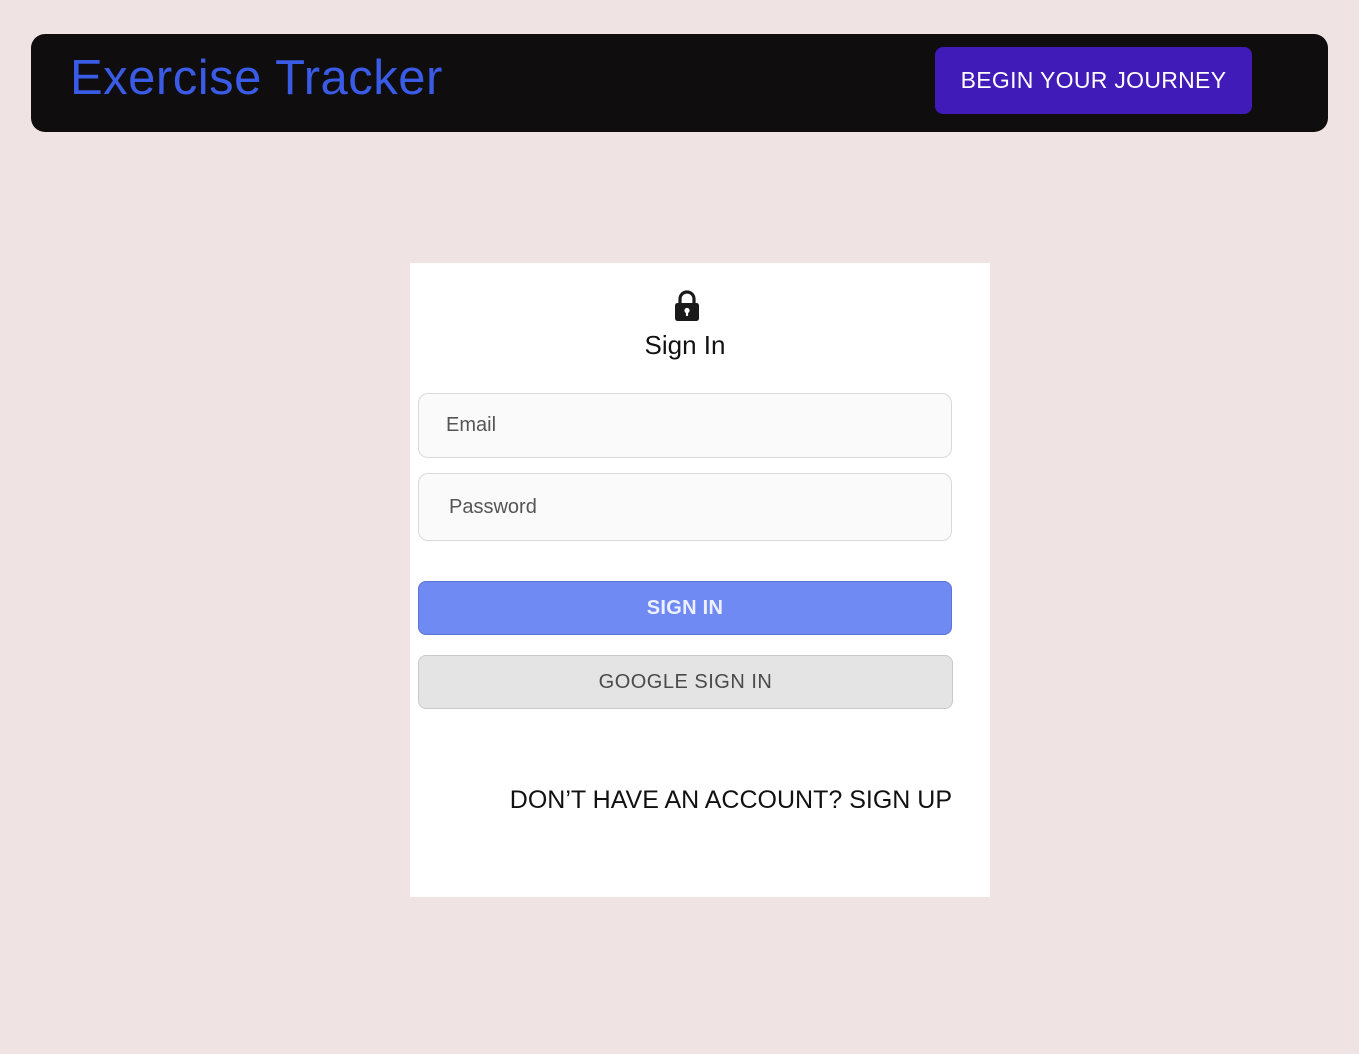  Describe the element at coordinates (256, 78) in the screenshot. I see `app-title: Exercise Tracker` at that location.